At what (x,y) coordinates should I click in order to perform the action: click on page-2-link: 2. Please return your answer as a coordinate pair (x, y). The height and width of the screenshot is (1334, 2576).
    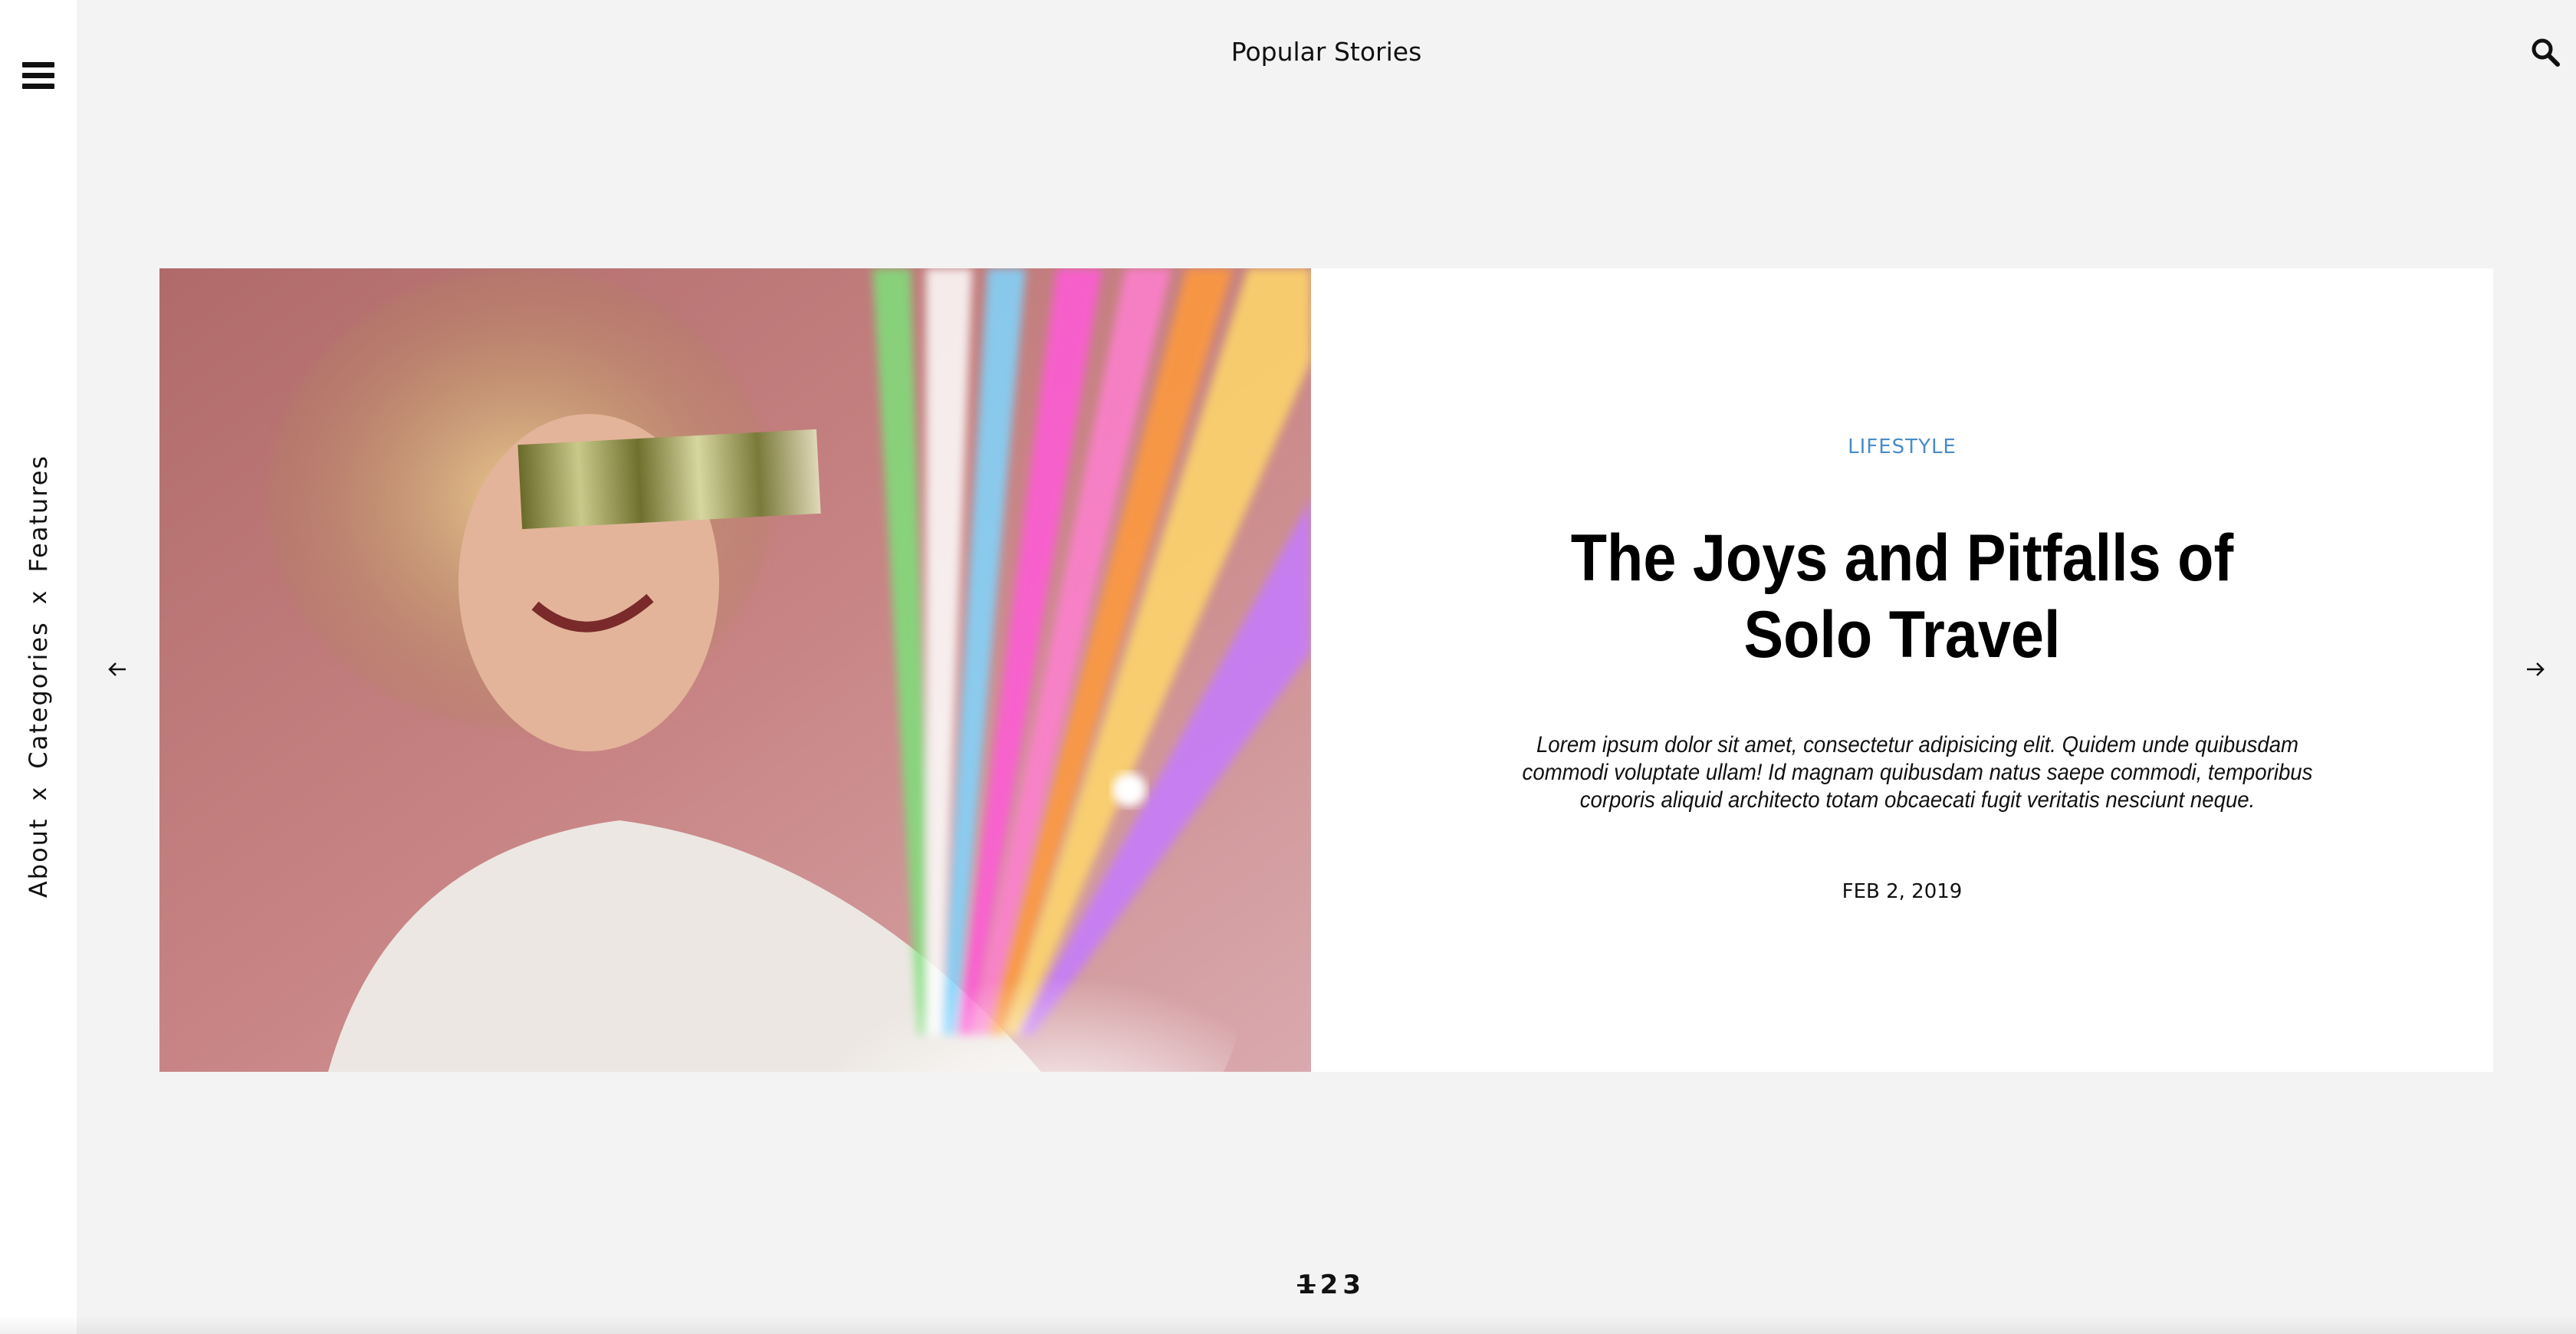
    Looking at the image, I should click on (1330, 1285).